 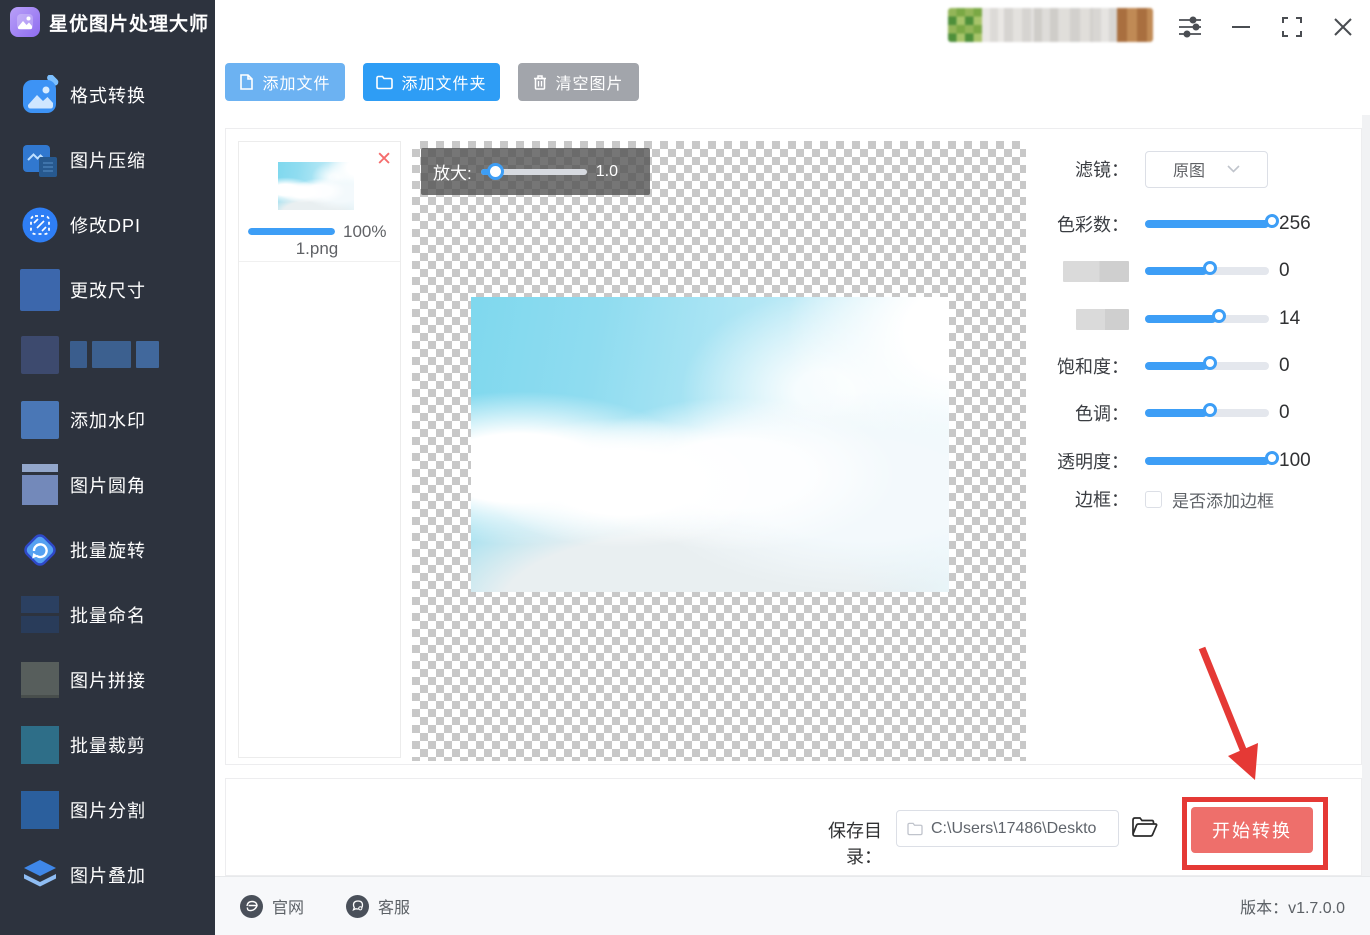 What do you see at coordinates (1050, 25) in the screenshot?
I see `user-account-redacted` at bounding box center [1050, 25].